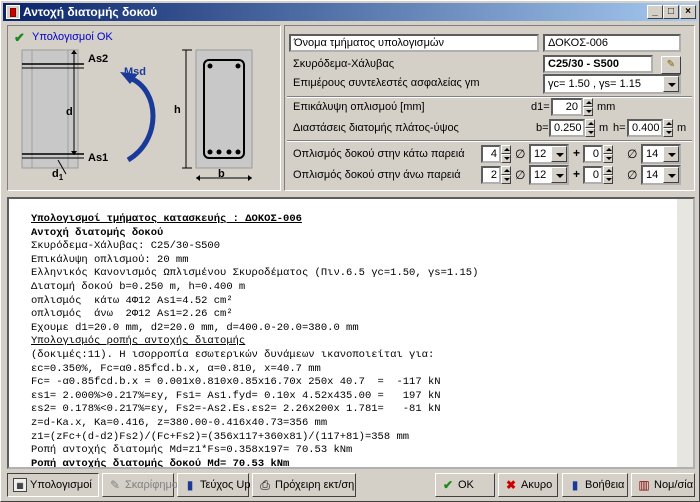 The height and width of the screenshot is (502, 700). Describe the element at coordinates (177, 110) in the screenshot. I see `h-label: h` at that location.